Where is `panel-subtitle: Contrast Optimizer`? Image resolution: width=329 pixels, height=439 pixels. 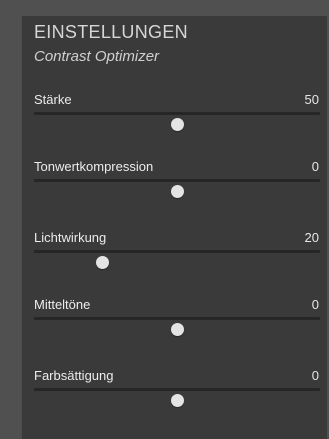
panel-subtitle: Contrast Optimizer is located at coordinates (97, 56).